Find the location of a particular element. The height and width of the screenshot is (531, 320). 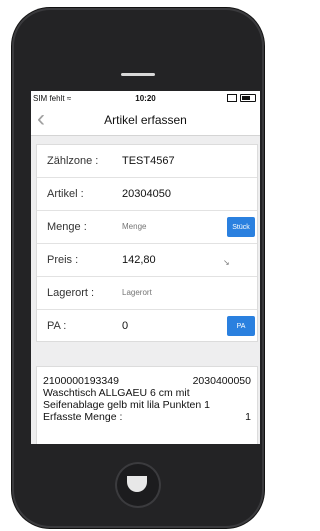

row-pa: PA : 0 PA is located at coordinates (147, 326).